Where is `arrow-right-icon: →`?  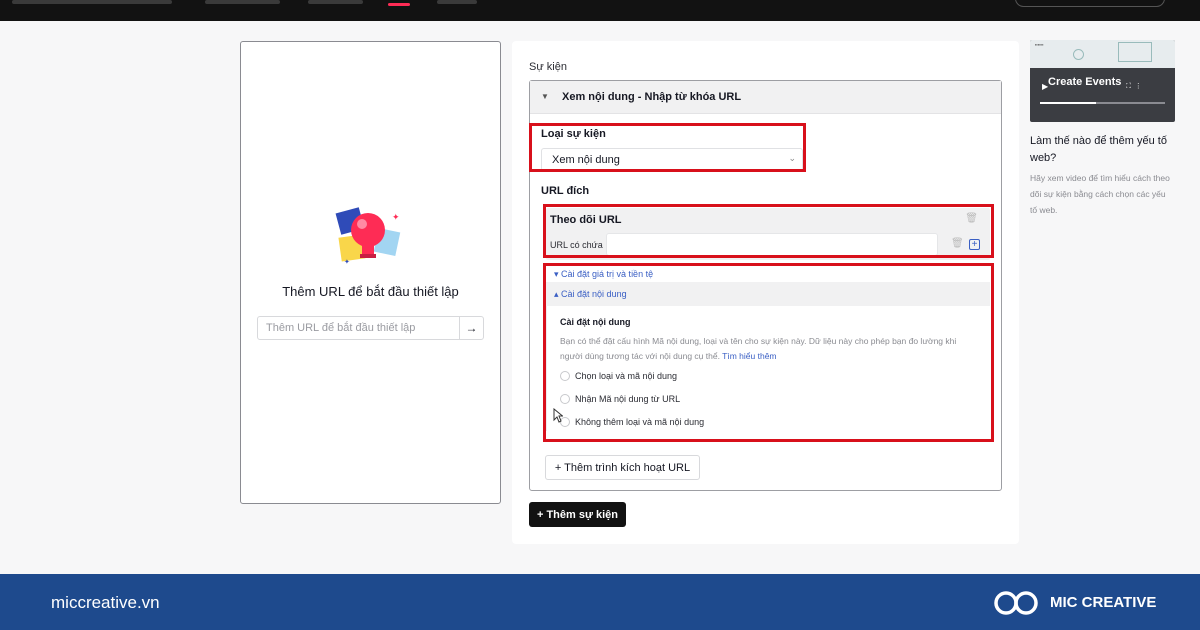
arrow-right-icon: → is located at coordinates (471, 328).